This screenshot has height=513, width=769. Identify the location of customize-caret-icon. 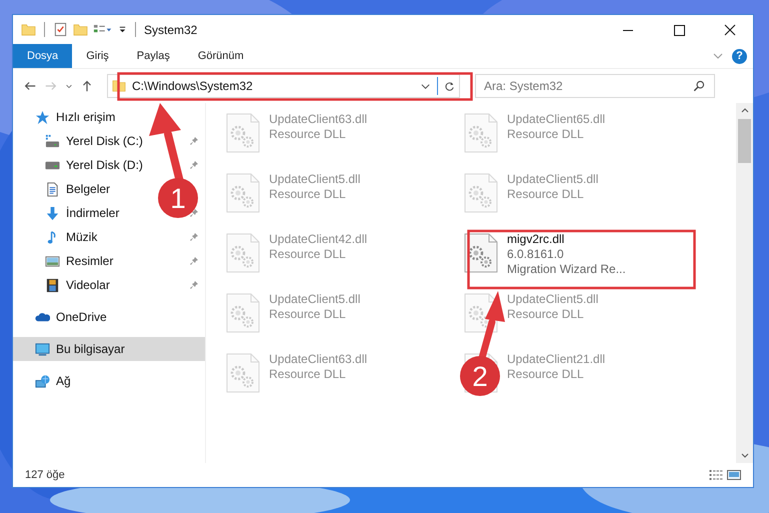
(122, 29).